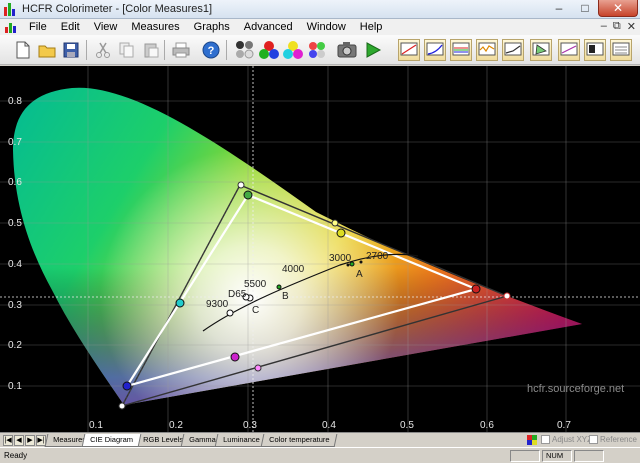  I want to click on reference-box, so click(593, 439).